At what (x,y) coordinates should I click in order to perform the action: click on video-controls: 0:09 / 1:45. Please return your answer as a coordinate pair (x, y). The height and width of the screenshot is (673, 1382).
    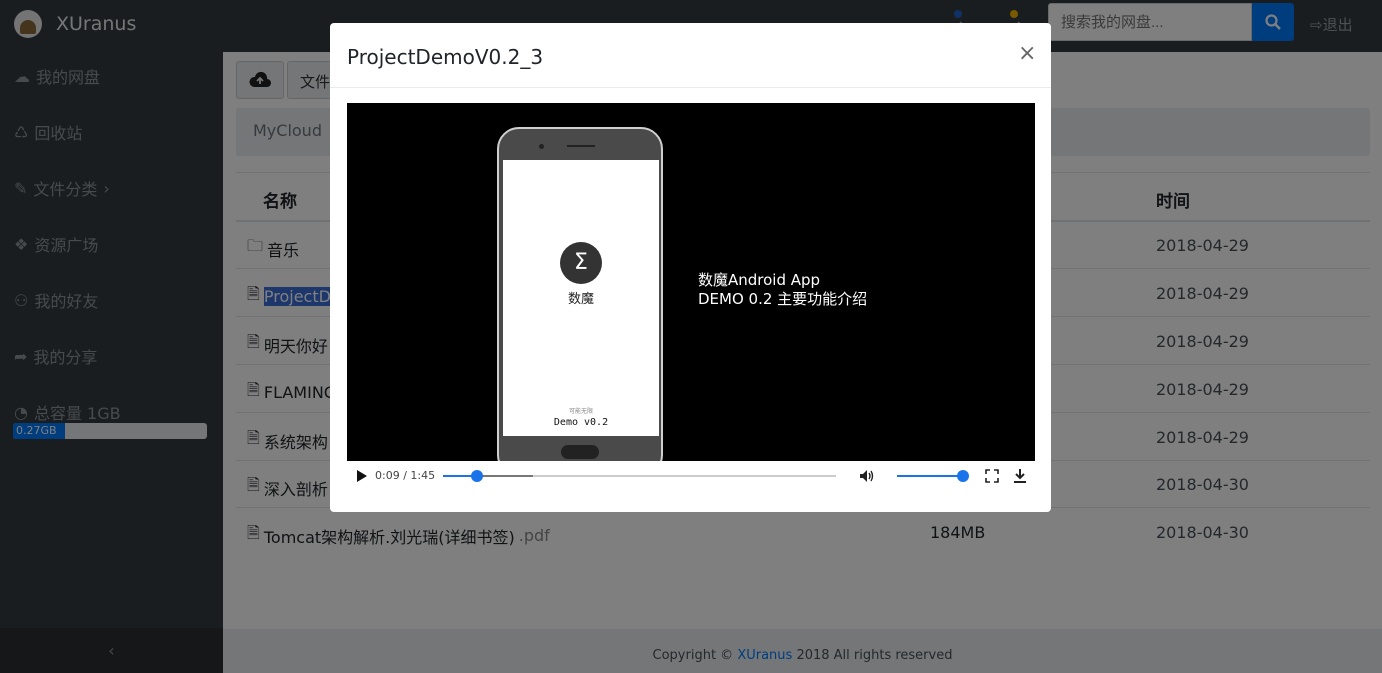
    Looking at the image, I should click on (691, 475).